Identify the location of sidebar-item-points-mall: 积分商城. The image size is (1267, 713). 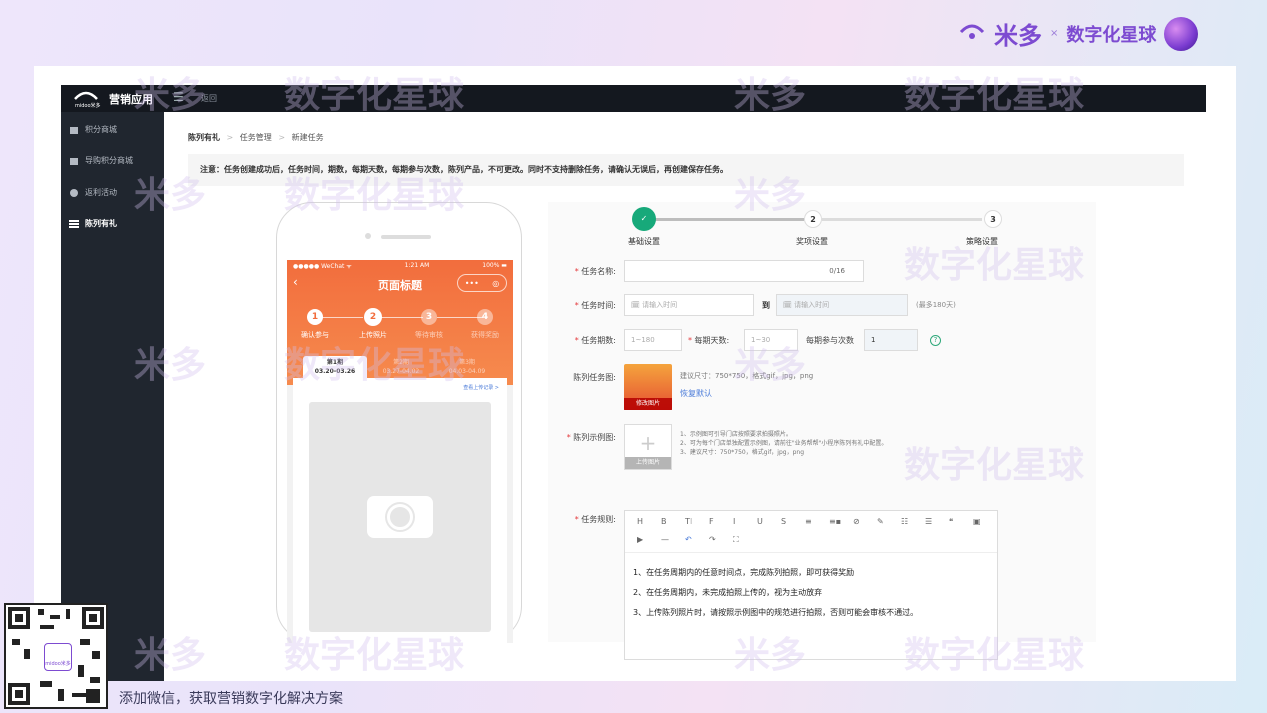
(93, 129).